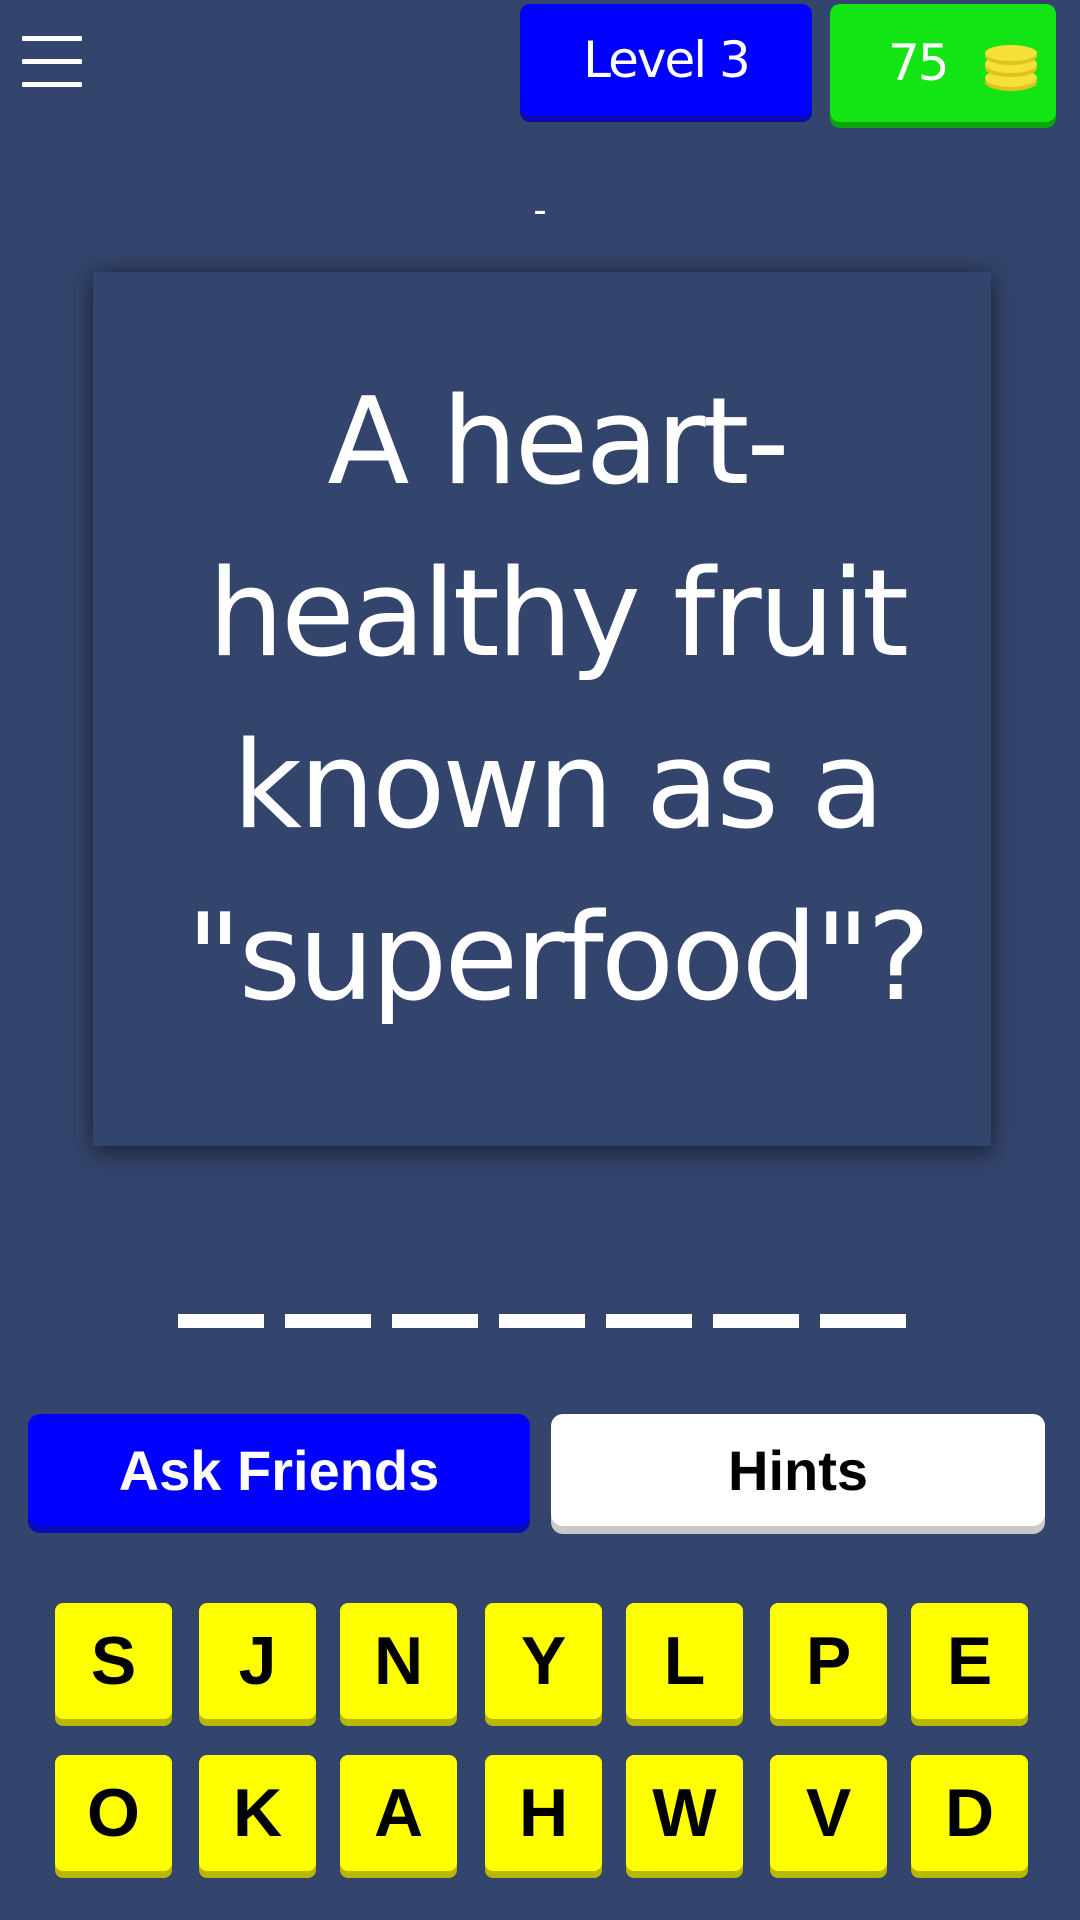 This screenshot has width=1080, height=1920. What do you see at coordinates (113, 1661) in the screenshot?
I see `letter-key: S` at bounding box center [113, 1661].